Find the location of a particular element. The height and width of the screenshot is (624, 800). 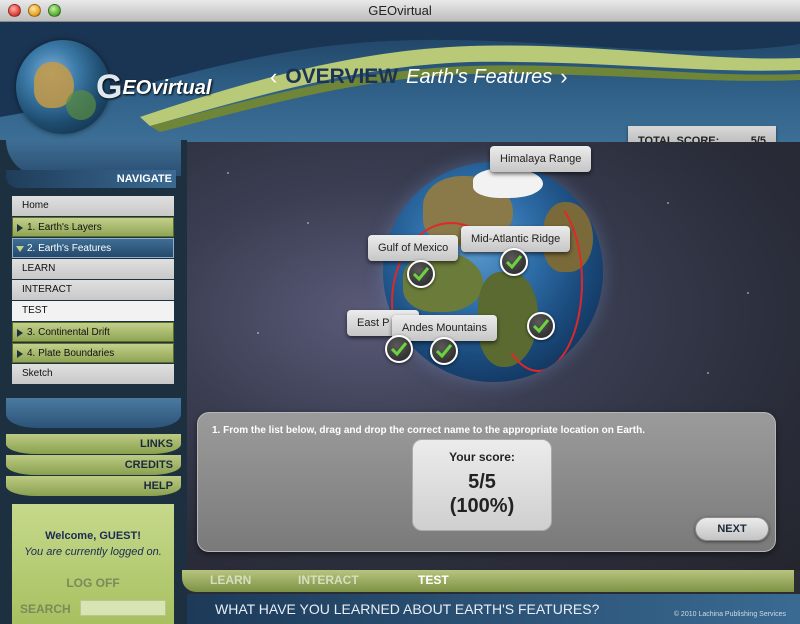

links-button: LINKS is located at coordinates (93, 444).